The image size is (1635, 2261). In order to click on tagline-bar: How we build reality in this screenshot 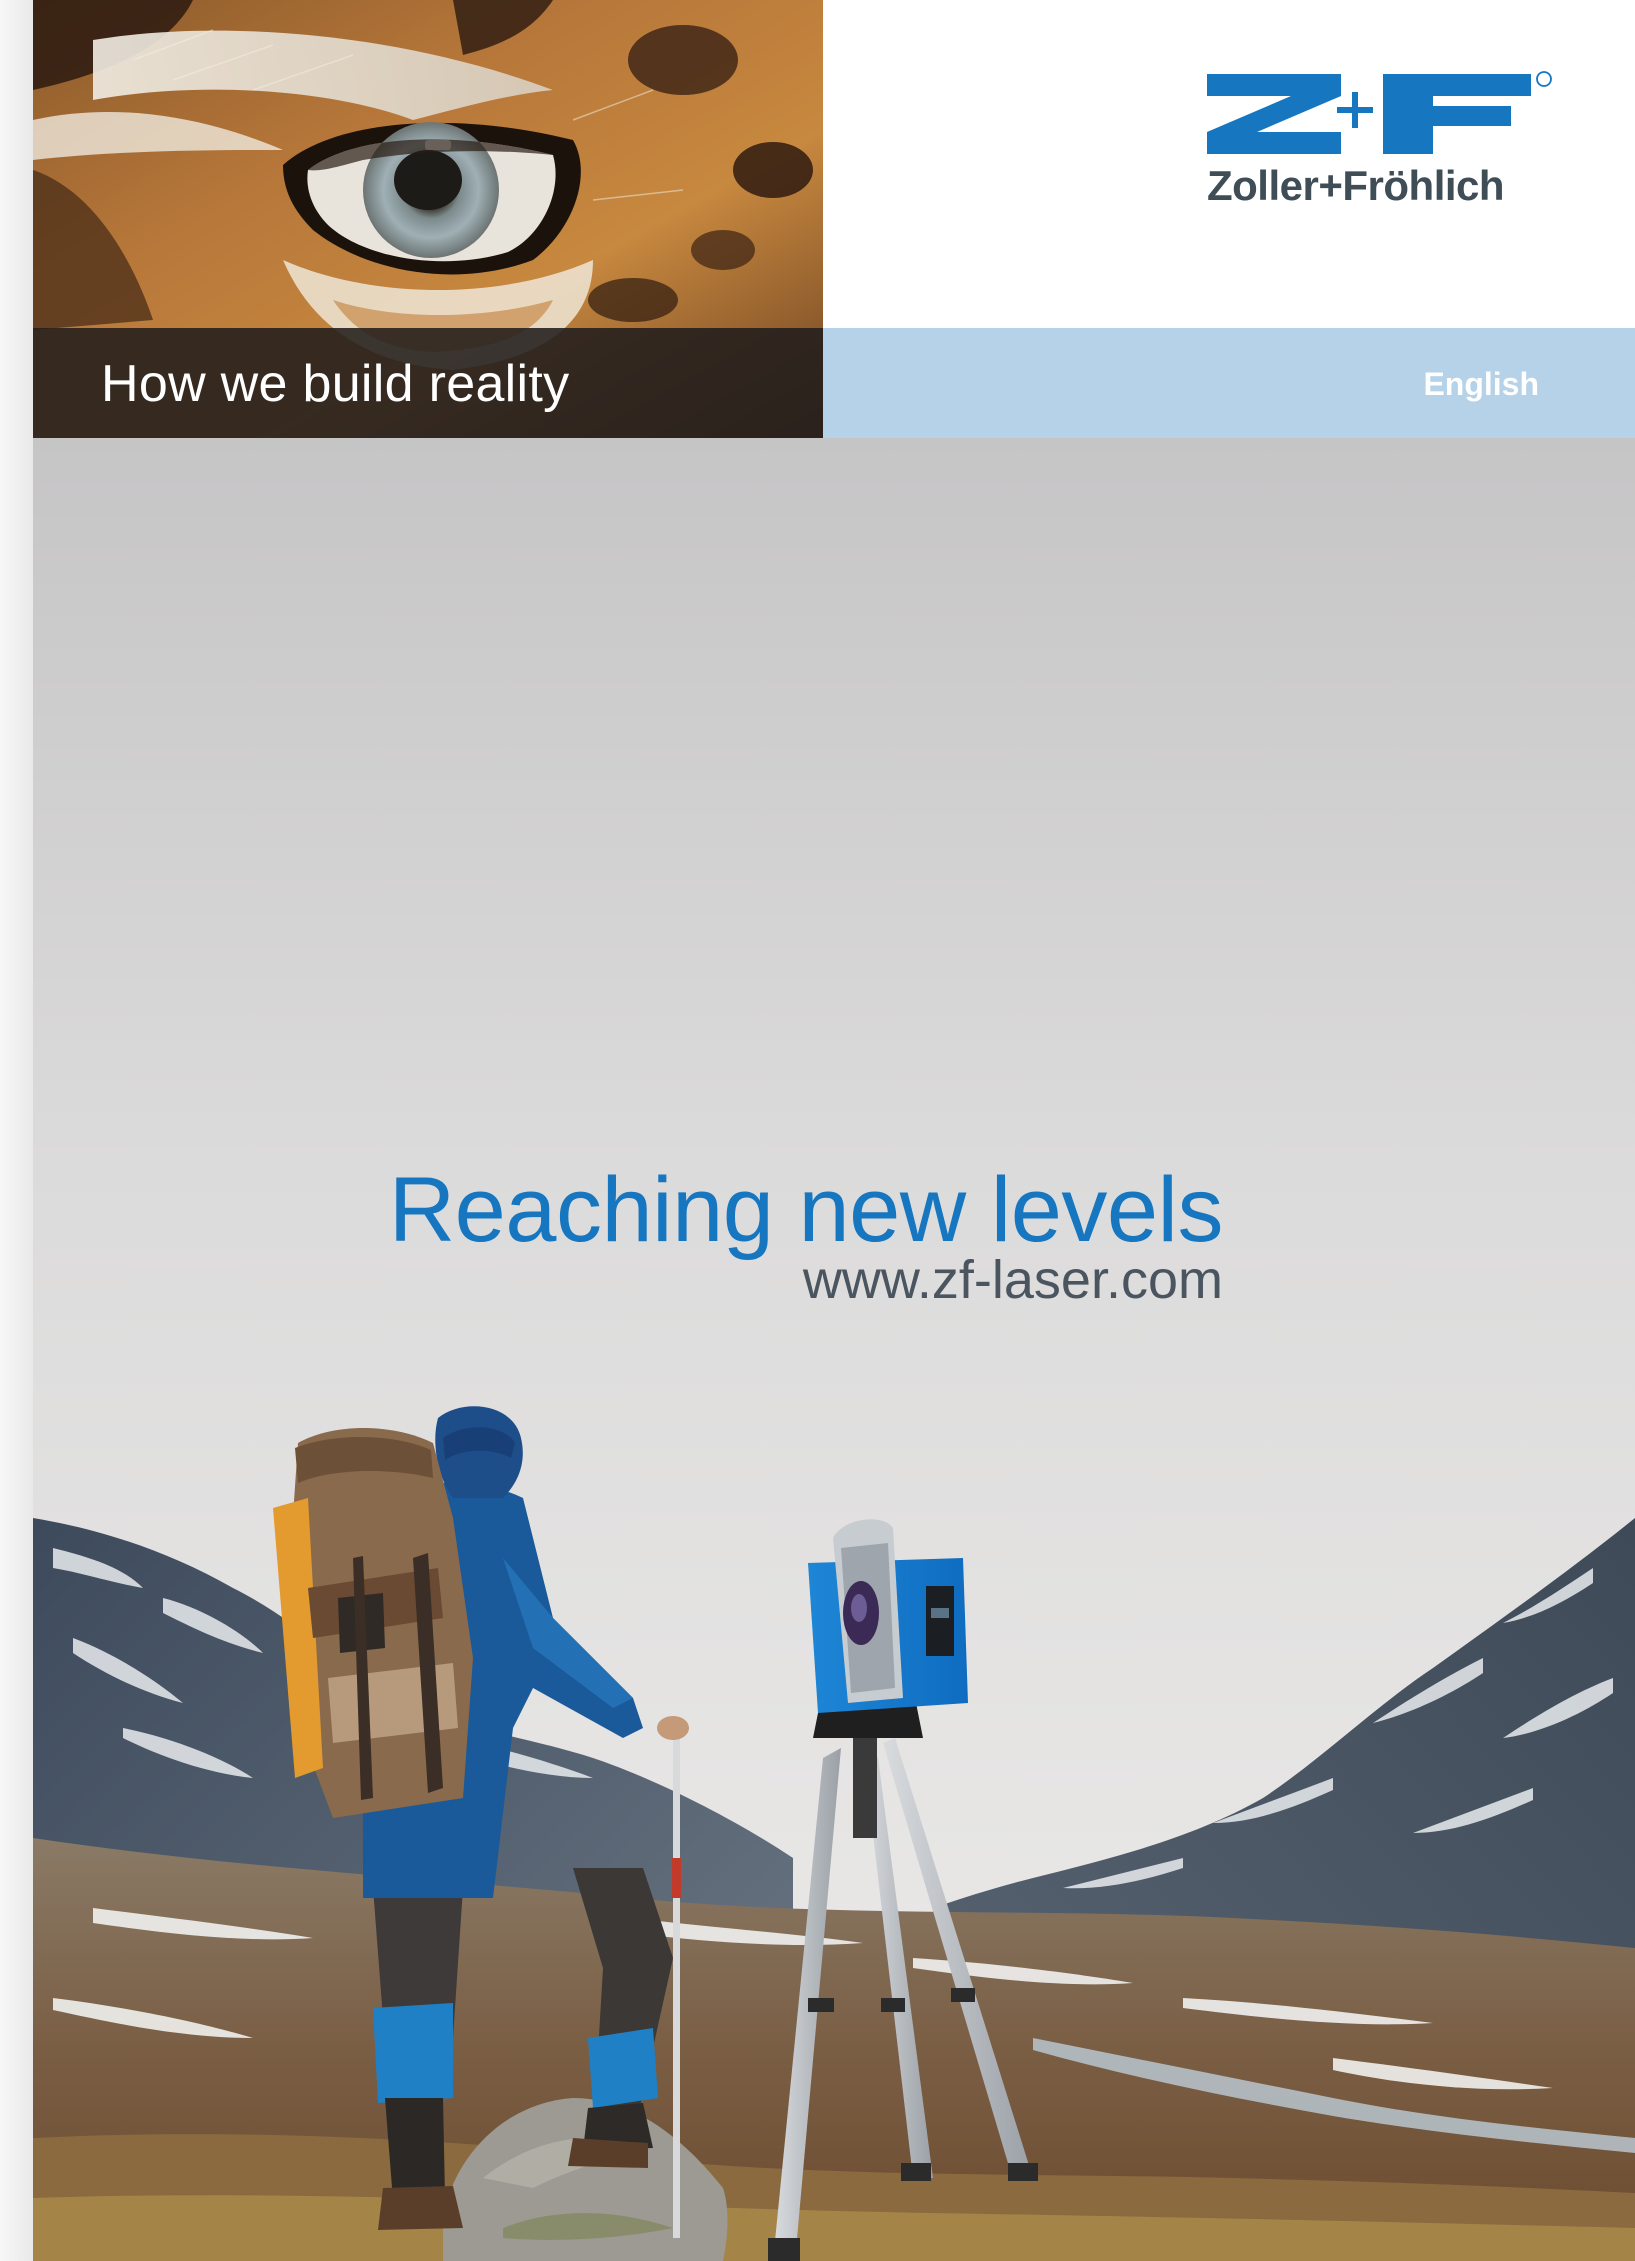, I will do `click(428, 383)`.